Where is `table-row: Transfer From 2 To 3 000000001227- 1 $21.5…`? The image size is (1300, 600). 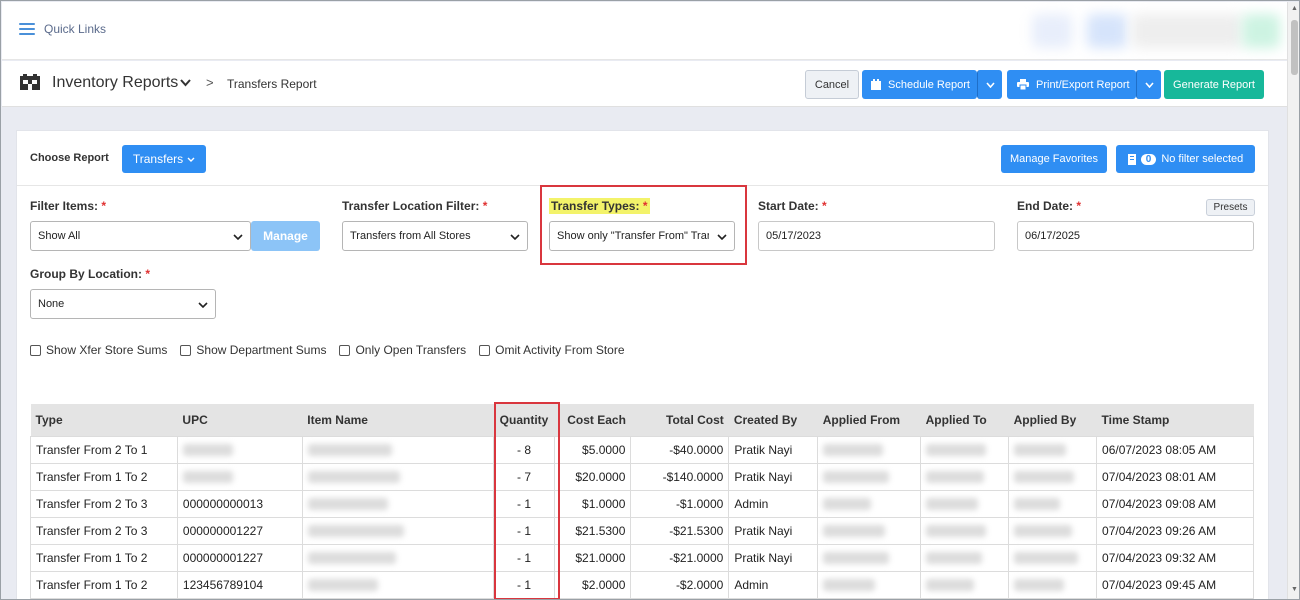
table-row: Transfer From 2 To 3 000000001227- 1 $21.5… is located at coordinates (642, 530).